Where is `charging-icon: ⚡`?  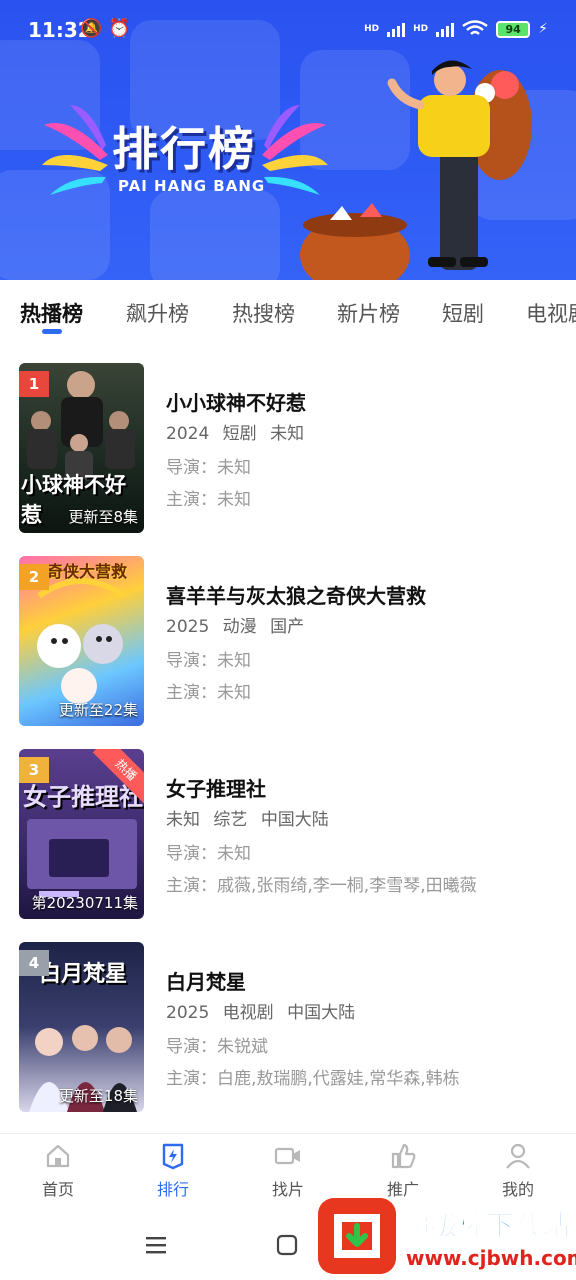
charging-icon: ⚡ is located at coordinates (543, 29).